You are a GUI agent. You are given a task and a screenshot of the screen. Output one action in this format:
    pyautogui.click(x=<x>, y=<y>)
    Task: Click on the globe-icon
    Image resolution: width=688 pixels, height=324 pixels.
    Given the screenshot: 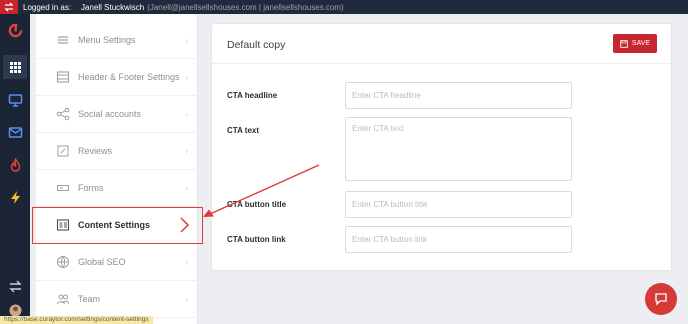 What is the action you would take?
    pyautogui.click(x=63, y=262)
    